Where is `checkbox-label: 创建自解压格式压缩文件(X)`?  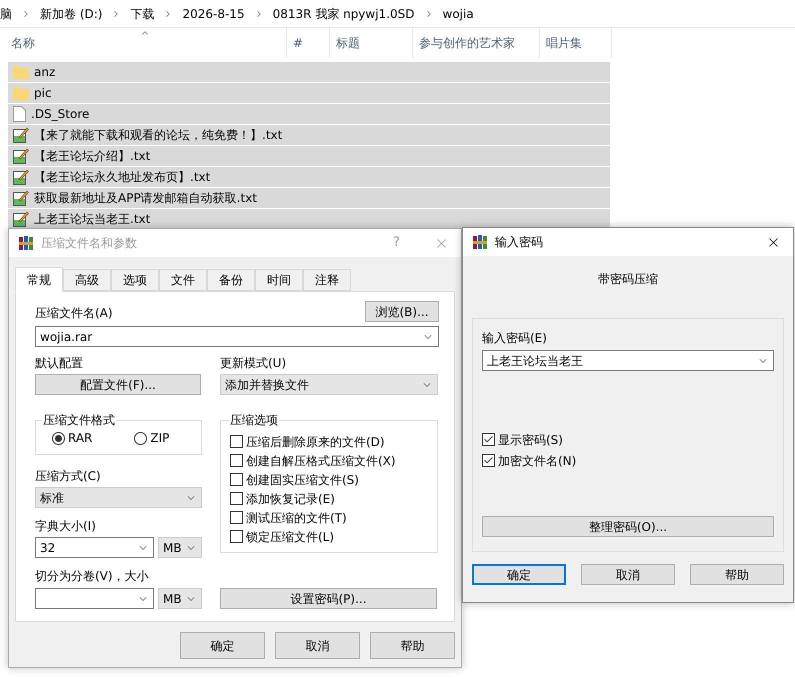
checkbox-label: 创建自解压格式压缩文件(X) is located at coordinates (321, 461).